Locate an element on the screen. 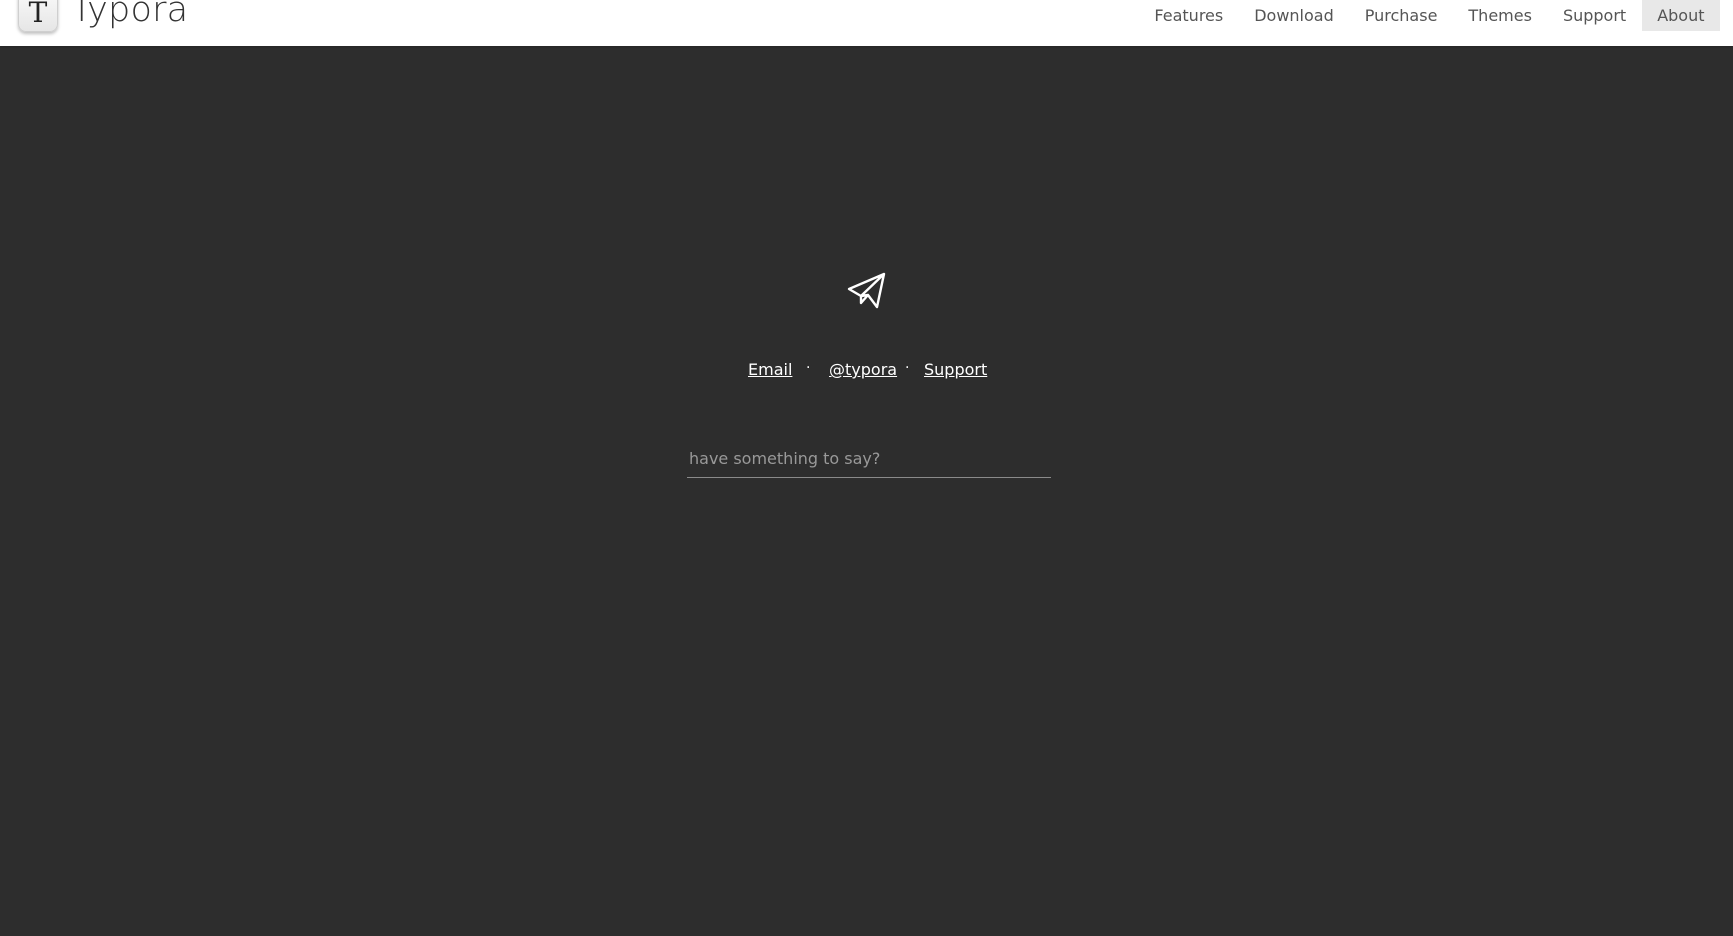 Image resolution: width=1733 pixels, height=936 pixels. nav-features: Features is located at coordinates (1189, 15).